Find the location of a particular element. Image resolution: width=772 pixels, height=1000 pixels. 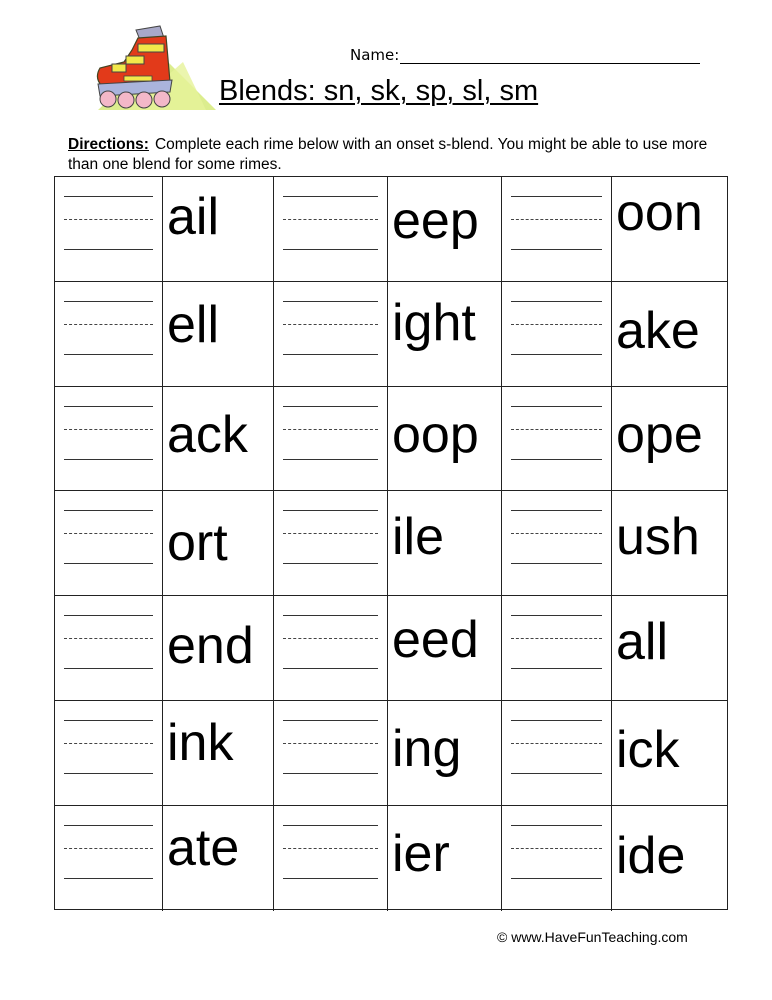

rime-text: eep is located at coordinates (435, 221).